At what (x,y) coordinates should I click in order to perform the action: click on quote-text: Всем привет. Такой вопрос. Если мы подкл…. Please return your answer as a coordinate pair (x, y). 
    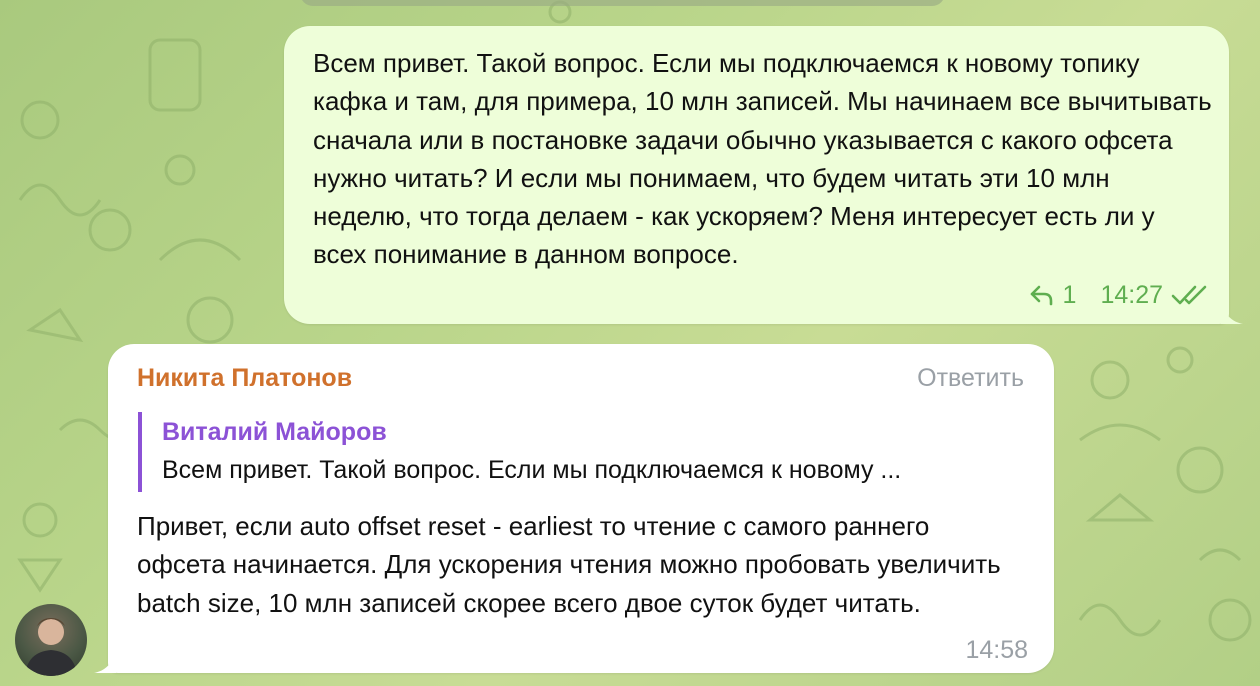
    Looking at the image, I should click on (532, 470).